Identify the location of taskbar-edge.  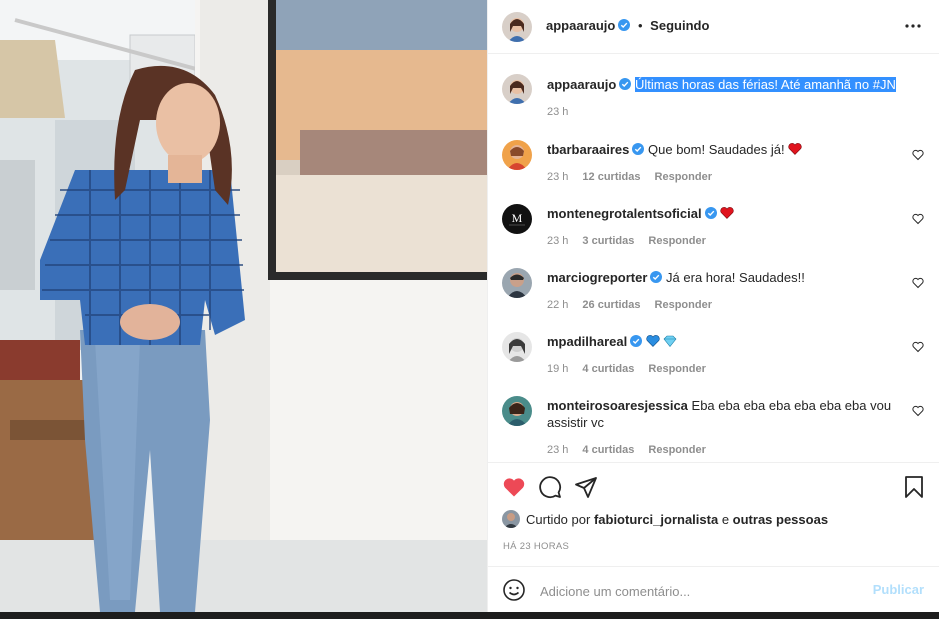
(469, 615).